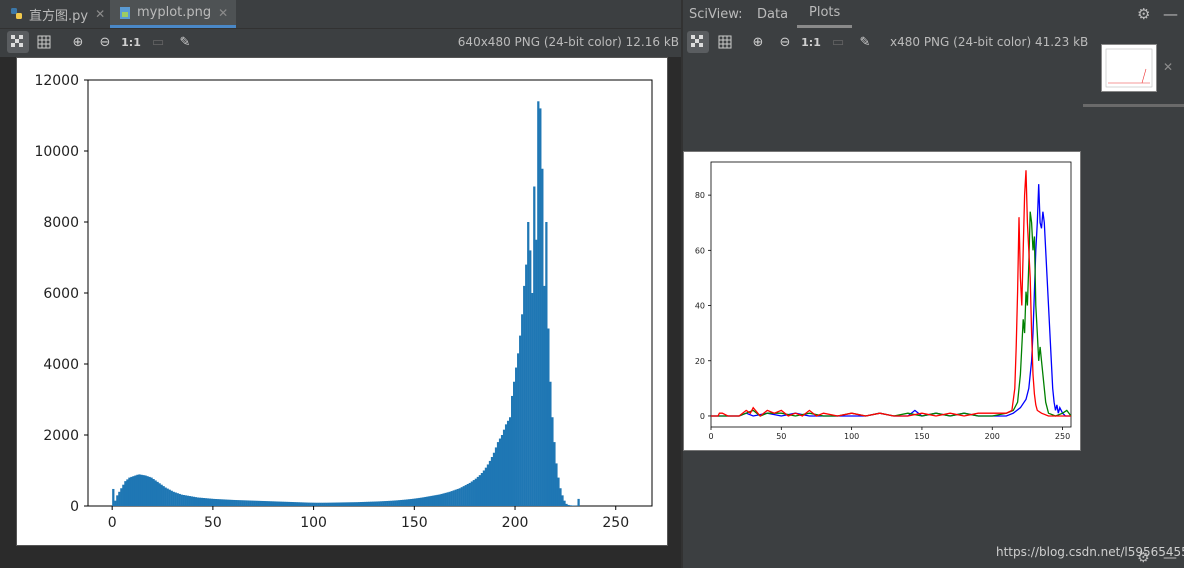  I want to click on x-tick-label: 0, so click(710, 436).